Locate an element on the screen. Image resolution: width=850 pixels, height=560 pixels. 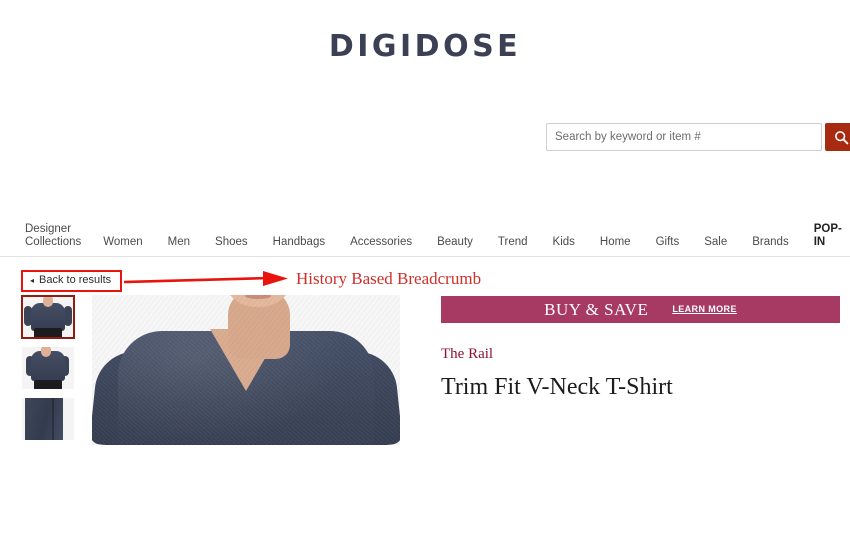
nav-item-brands: Brands is located at coordinates (770, 242).